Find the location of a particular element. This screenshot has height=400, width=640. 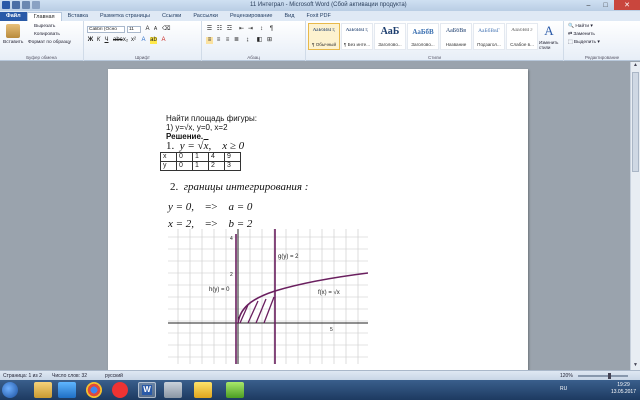

copy-button: Копировать is located at coordinates (47, 34).